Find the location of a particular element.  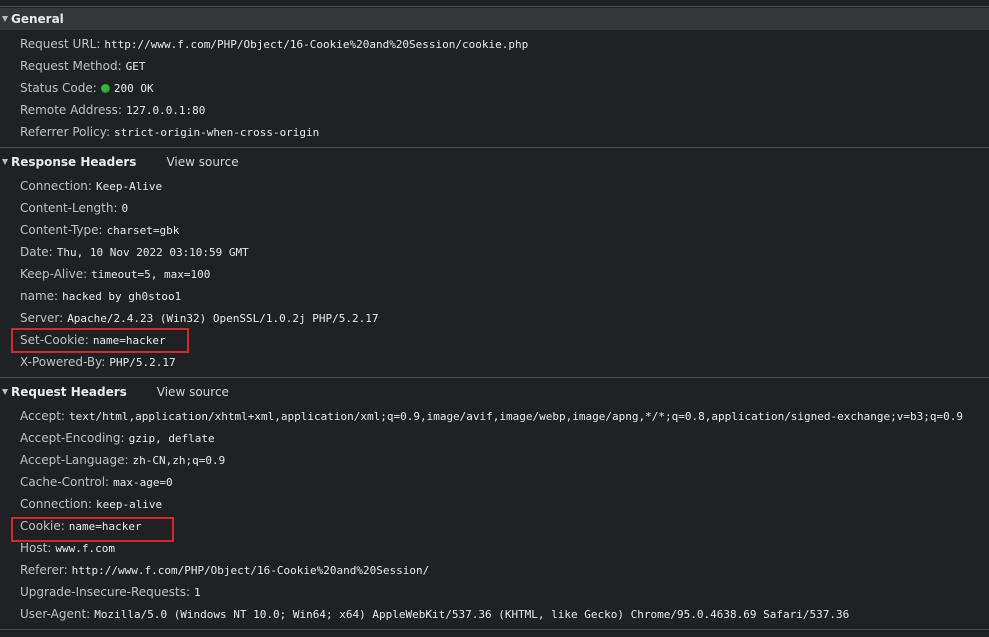

general-section-title: General is located at coordinates (37, 19).